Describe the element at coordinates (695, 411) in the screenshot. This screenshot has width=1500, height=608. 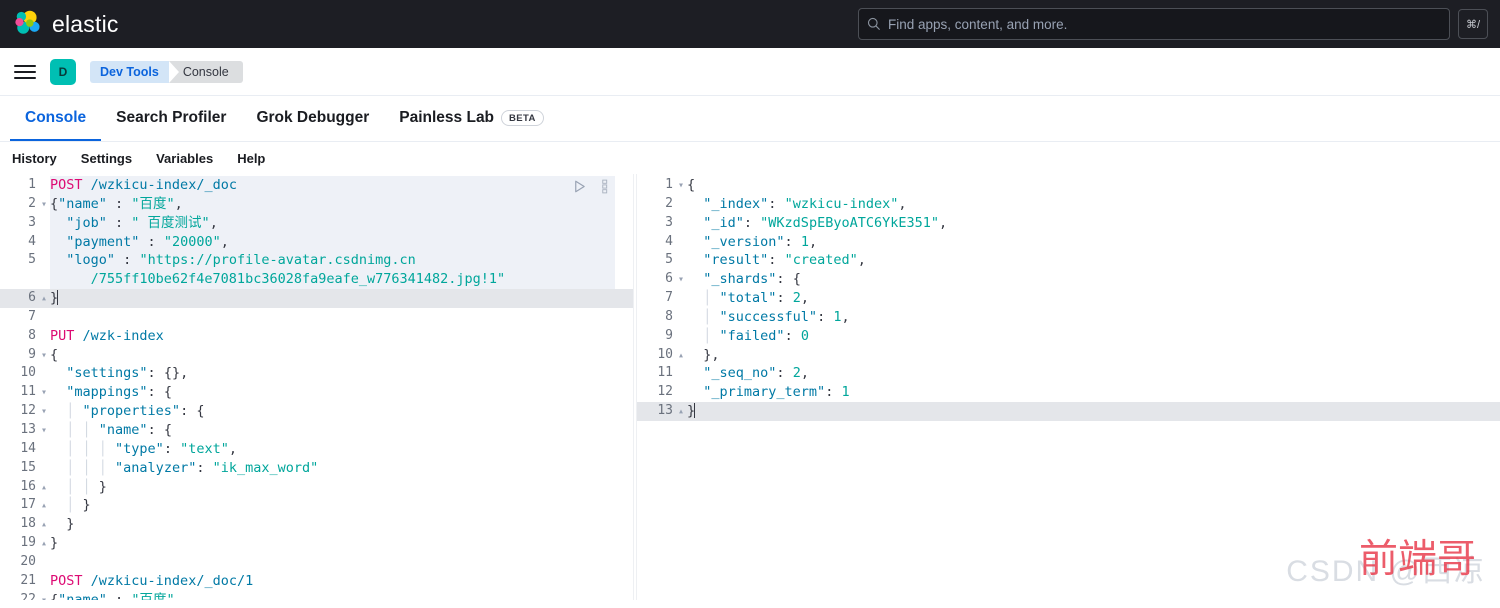
I see `text-caret` at that location.